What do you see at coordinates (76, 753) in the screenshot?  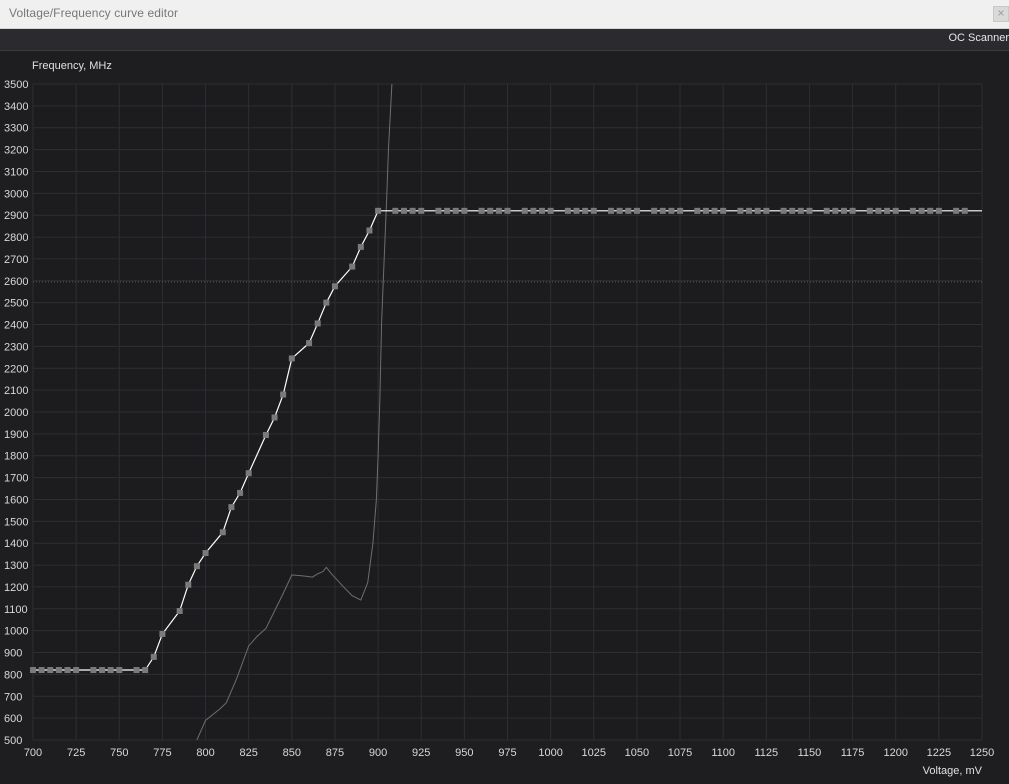 I see `x-tick-label: 725` at bounding box center [76, 753].